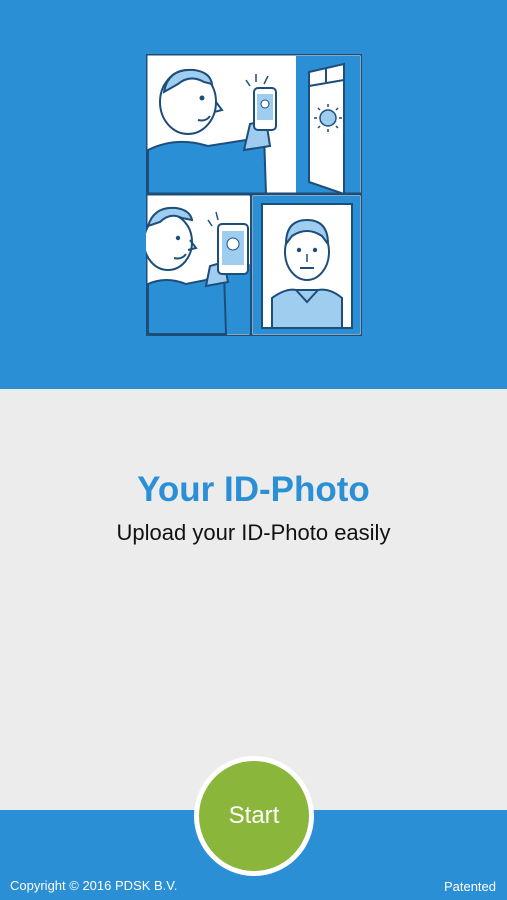  Describe the element at coordinates (198, 265) in the screenshot. I see `bottom-left-panel` at that location.